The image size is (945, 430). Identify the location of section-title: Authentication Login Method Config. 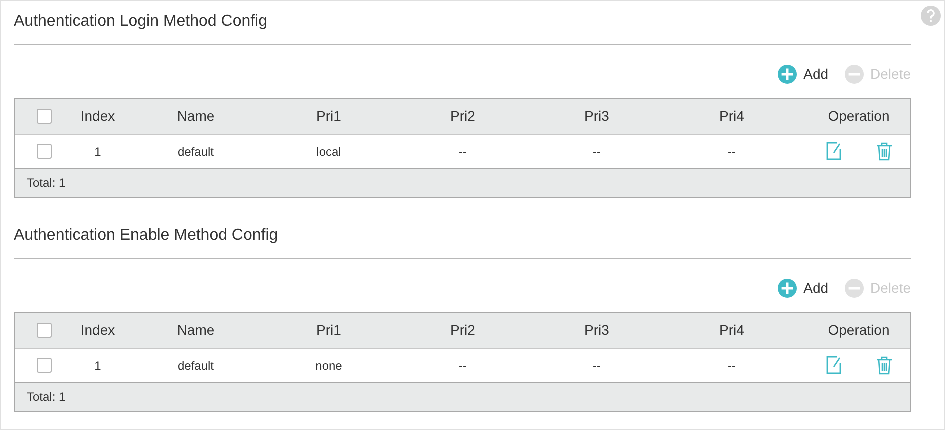
(141, 22).